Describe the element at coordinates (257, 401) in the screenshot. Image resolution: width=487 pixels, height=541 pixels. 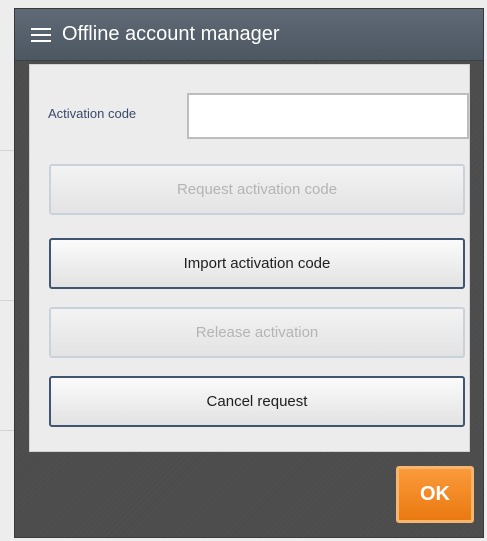
I see `cancel-request-button: Cancel request` at that location.